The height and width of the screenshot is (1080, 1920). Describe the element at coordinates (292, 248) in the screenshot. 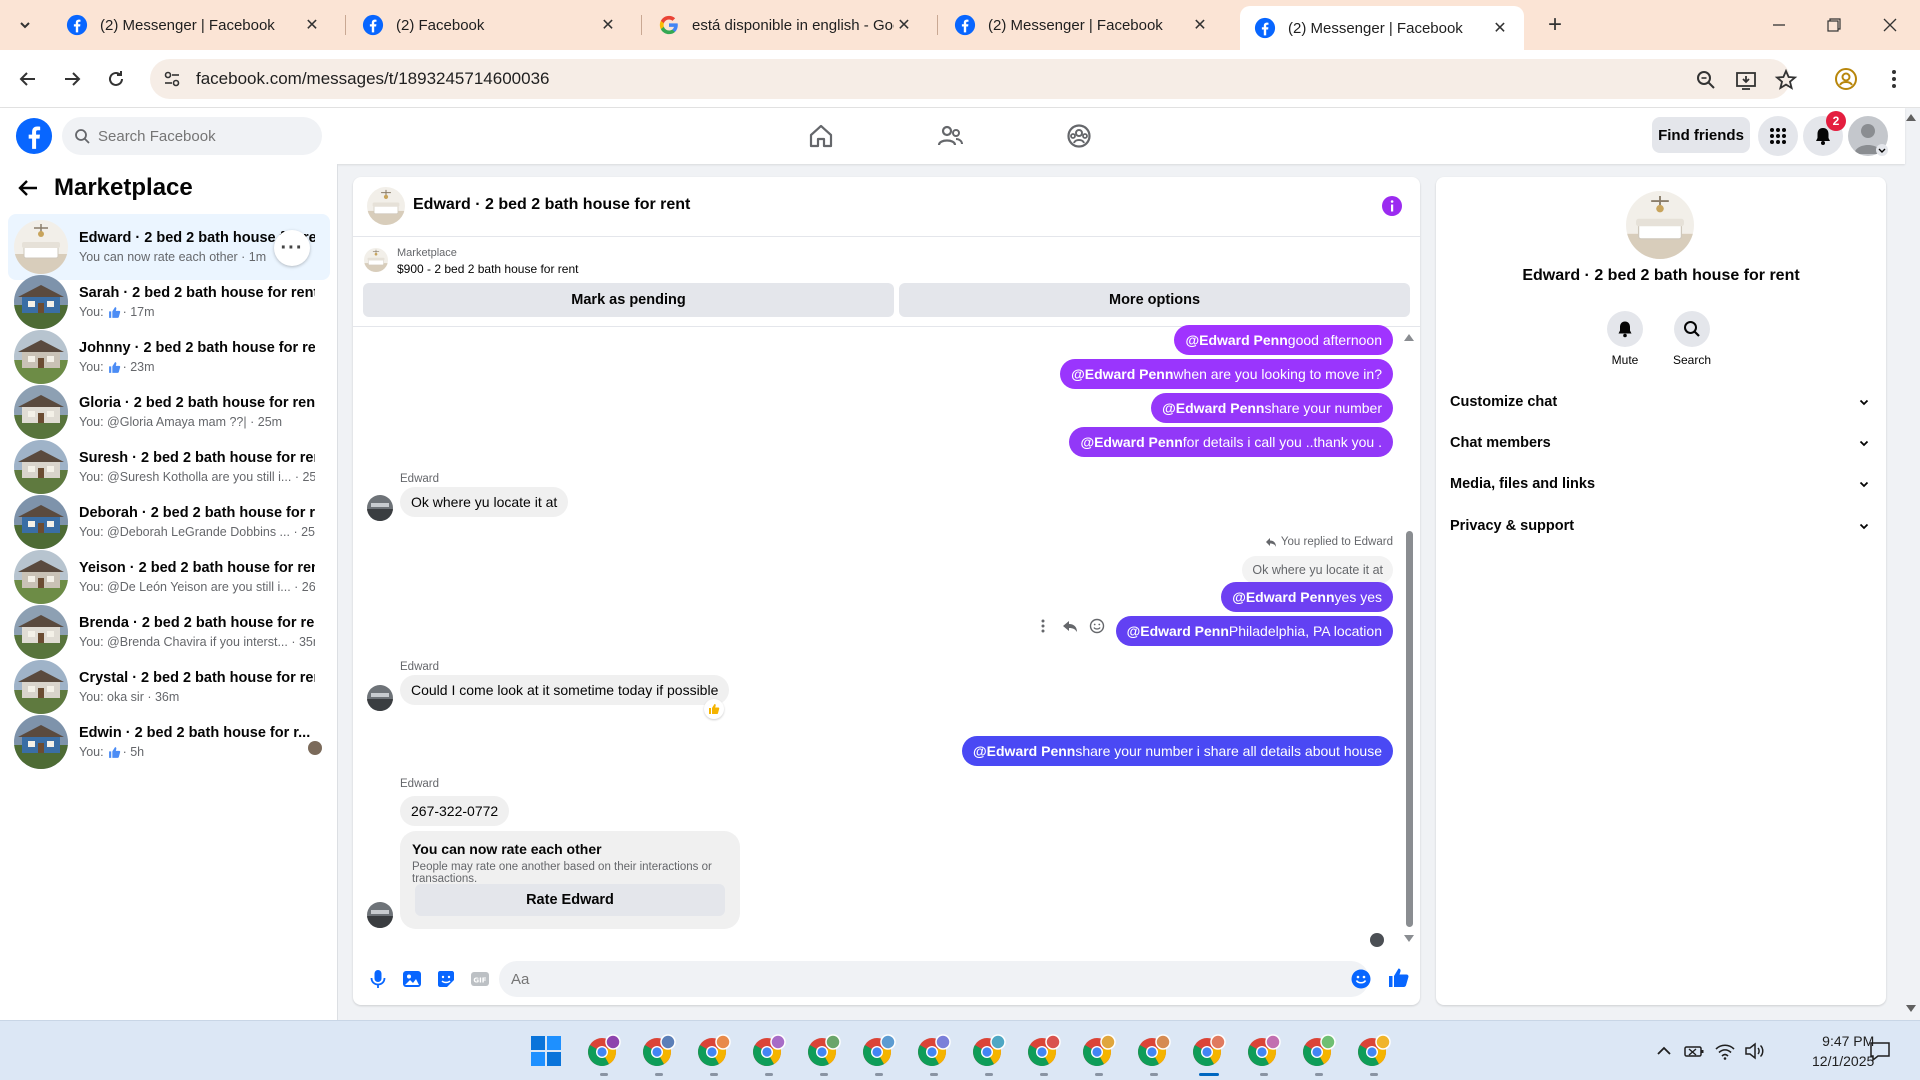

I see `conversation-more-button: ···` at that location.